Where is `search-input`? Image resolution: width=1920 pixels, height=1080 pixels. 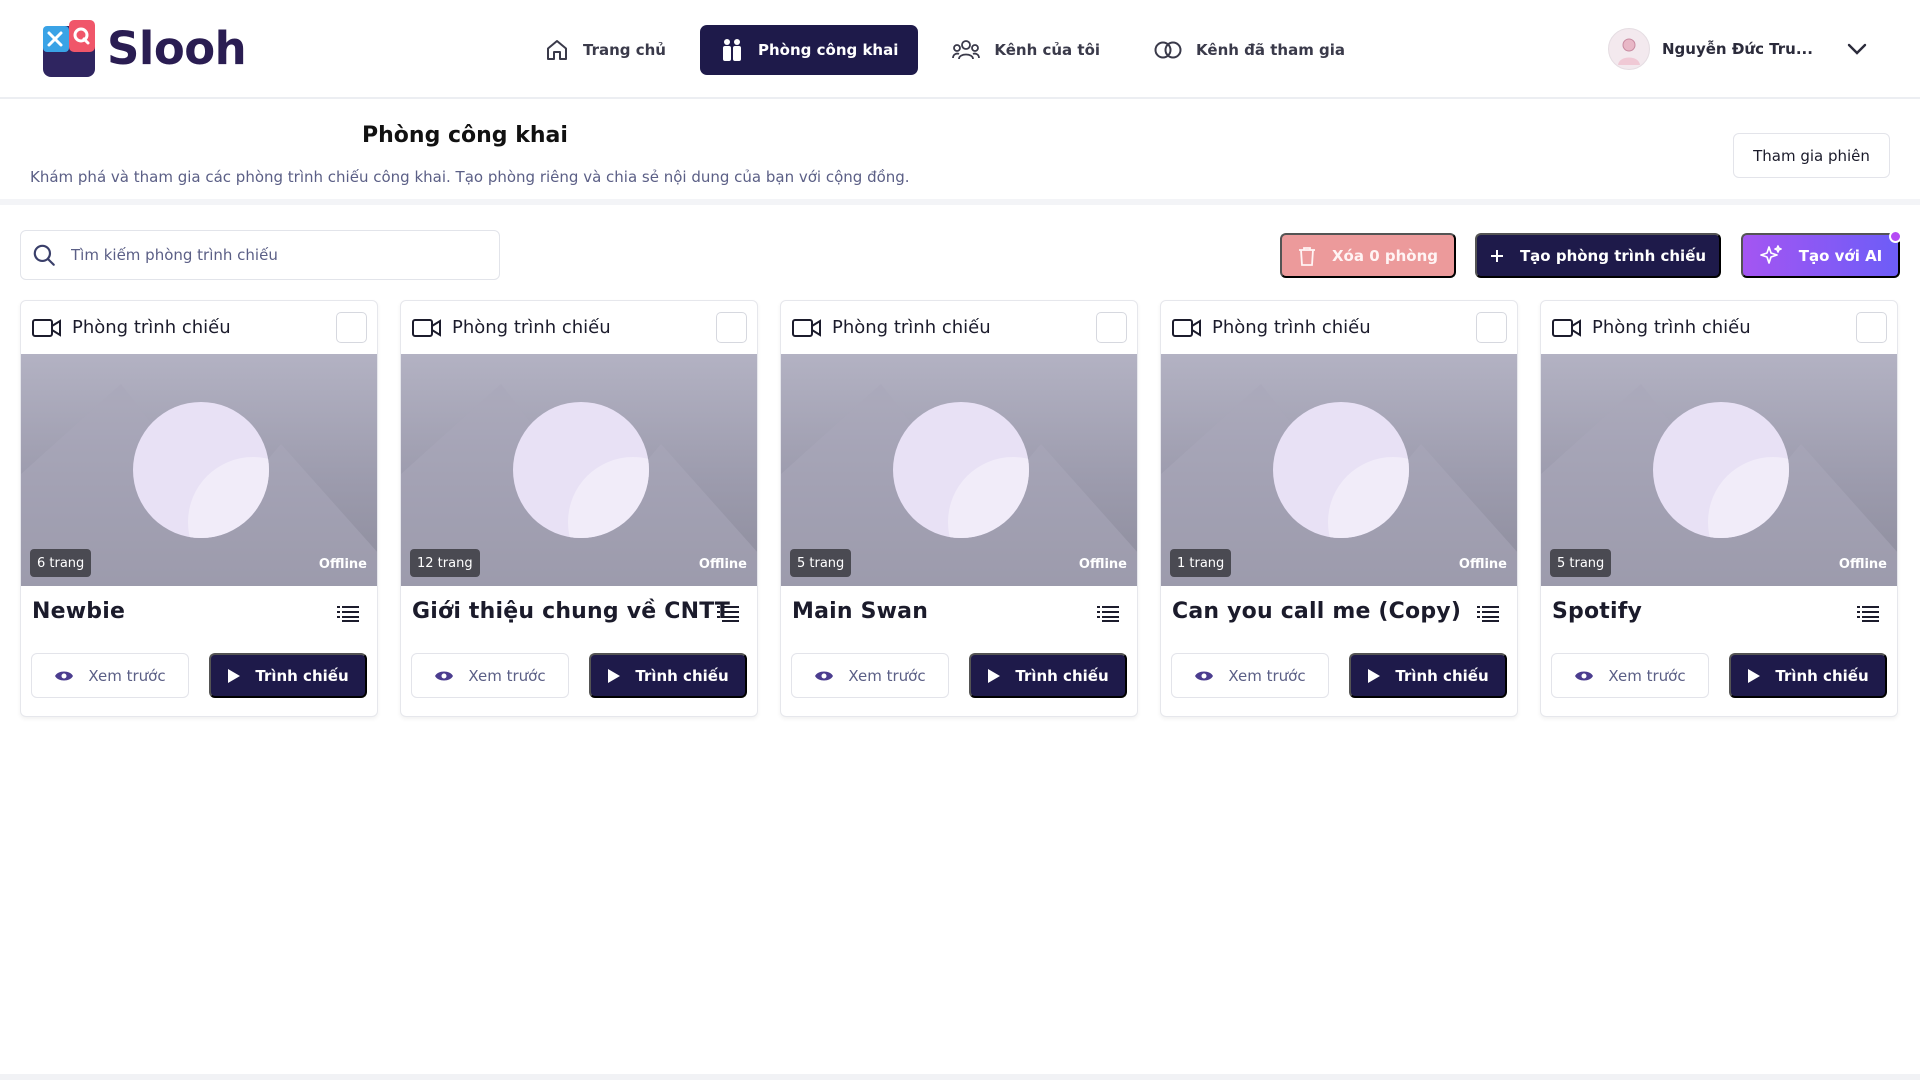 search-input is located at coordinates (271, 255).